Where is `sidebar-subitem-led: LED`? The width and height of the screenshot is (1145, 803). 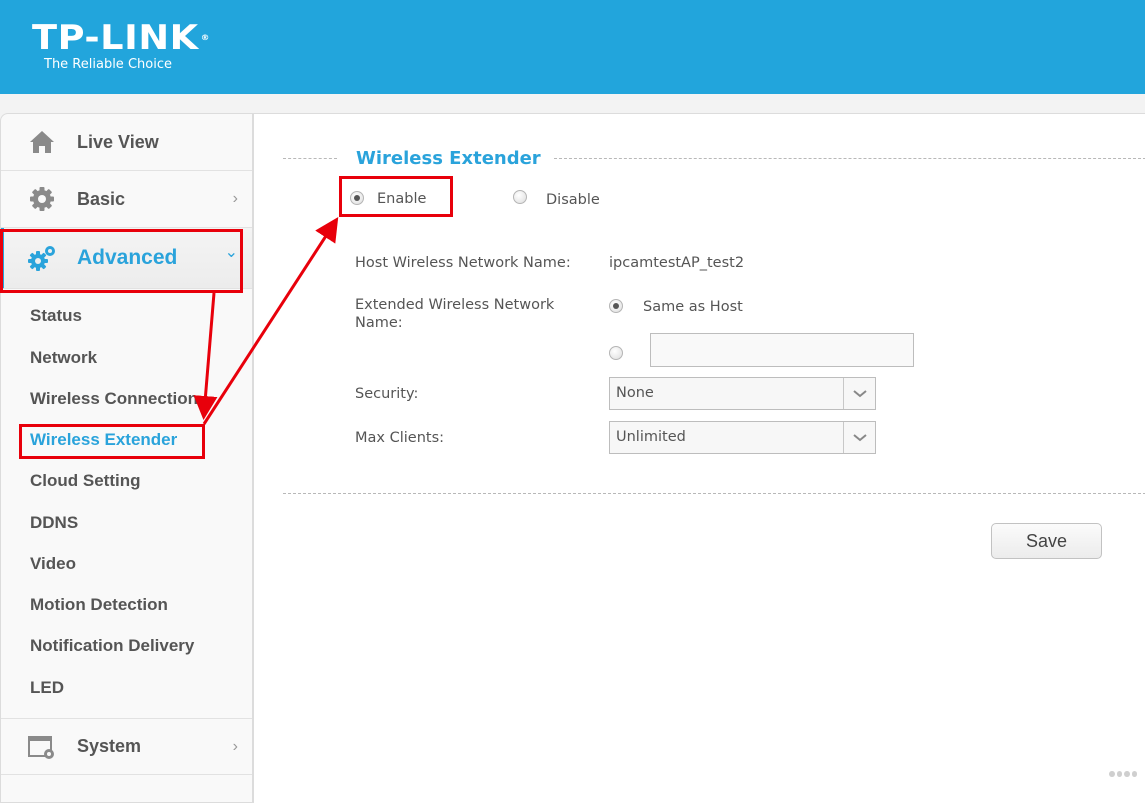 sidebar-subitem-led: LED is located at coordinates (47, 688).